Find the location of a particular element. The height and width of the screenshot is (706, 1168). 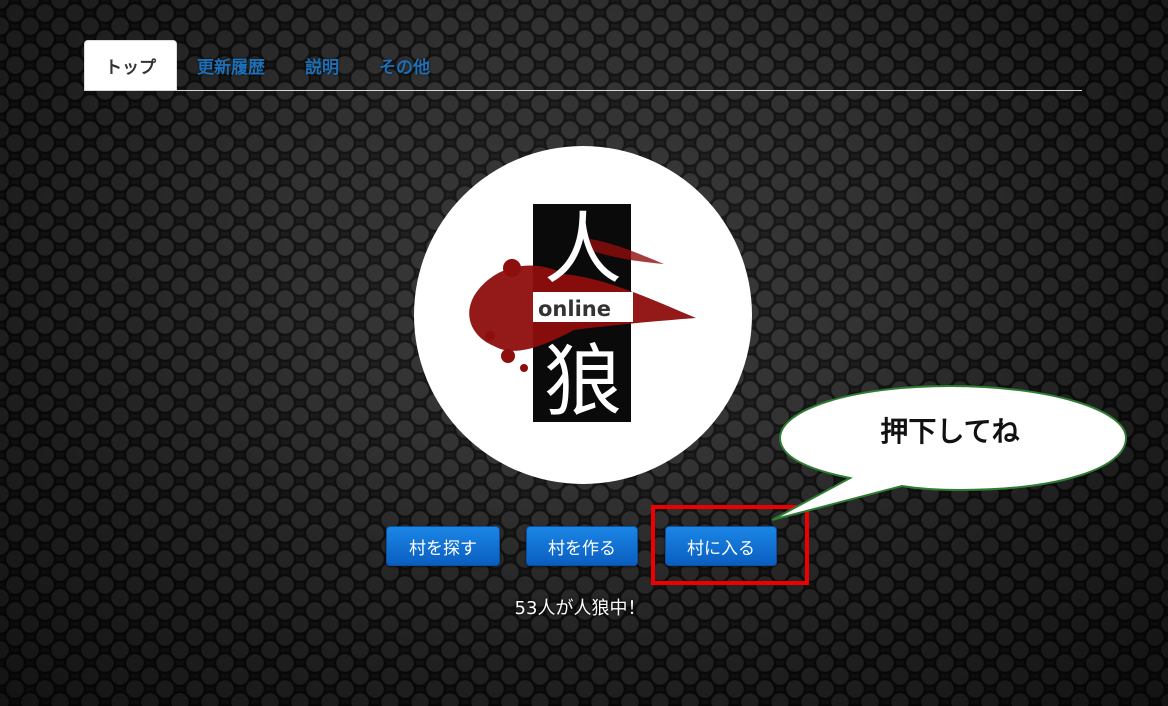

find-village-button: 村を探す is located at coordinates (443, 546).